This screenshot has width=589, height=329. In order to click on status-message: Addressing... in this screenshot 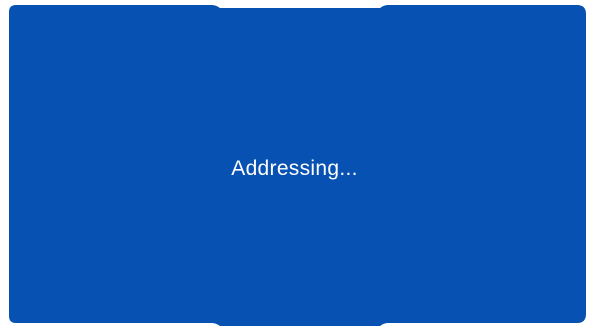, I will do `click(294, 168)`.